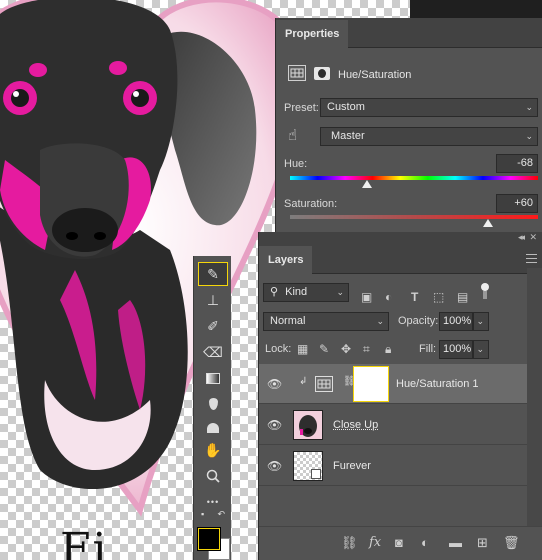 Image resolution: width=542 pixels, height=560 pixels. Describe the element at coordinates (285, 260) in the screenshot. I see `tab-layers: Layers` at that location.